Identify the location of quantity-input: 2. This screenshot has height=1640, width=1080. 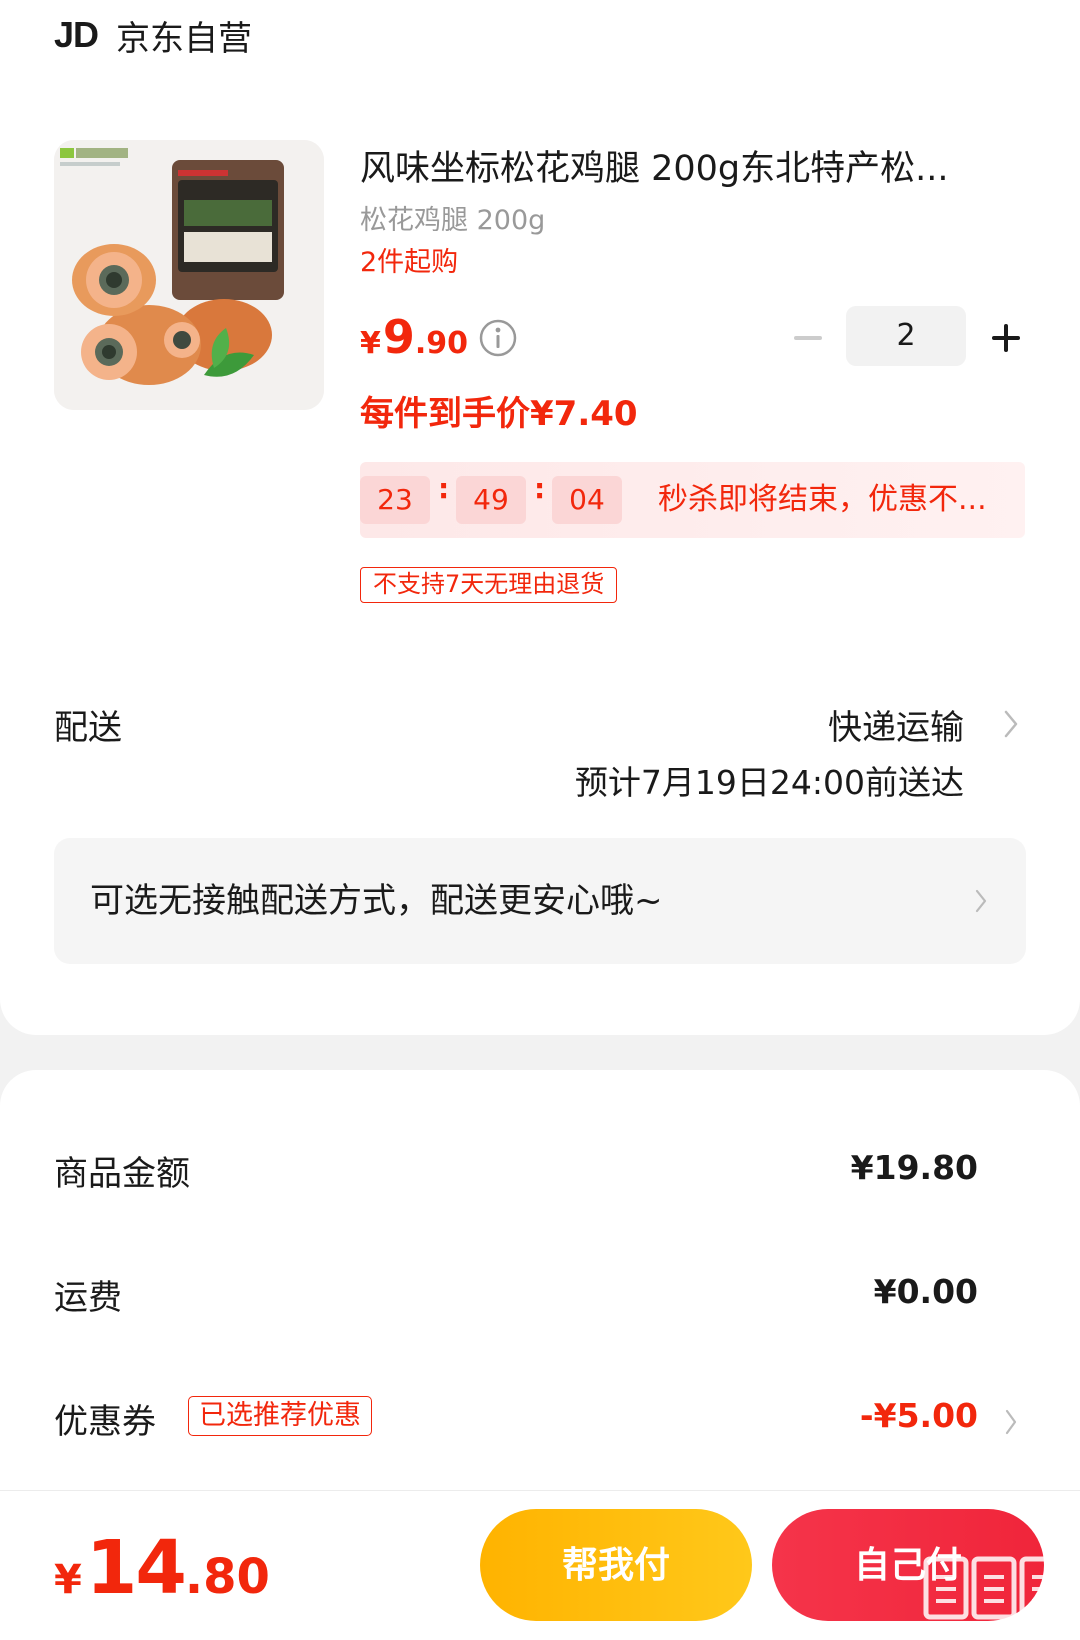
(906, 336).